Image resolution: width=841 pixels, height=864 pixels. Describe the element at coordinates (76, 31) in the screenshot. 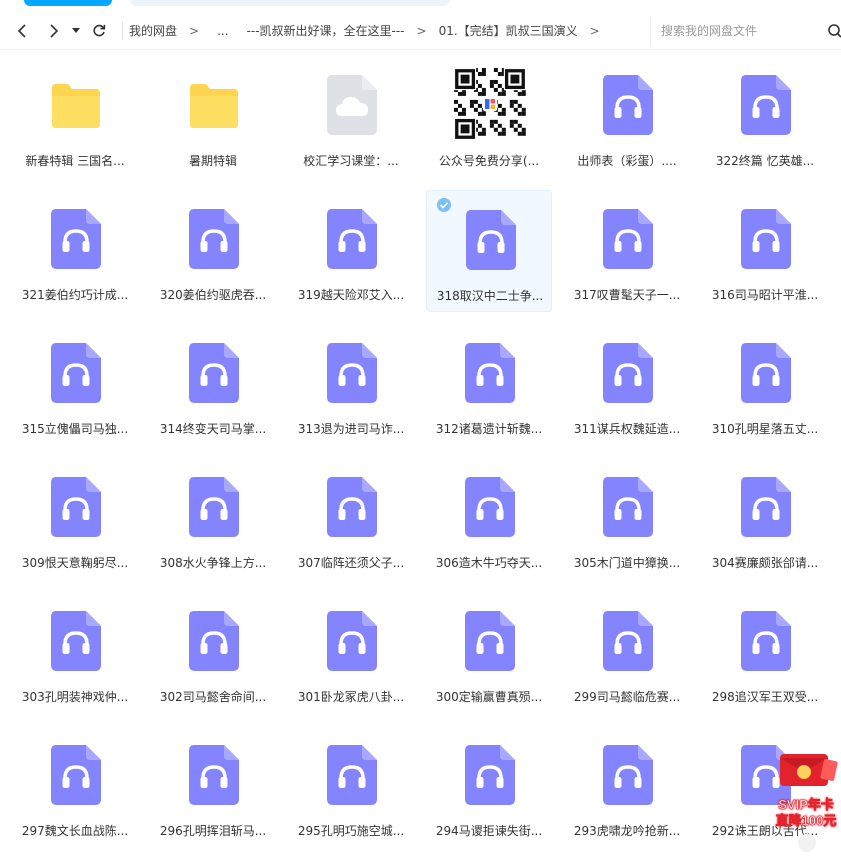

I see `history-dropdown-button` at that location.